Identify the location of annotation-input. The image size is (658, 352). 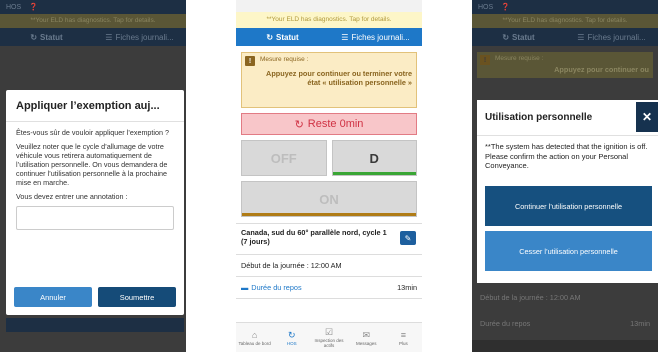
(95, 218).